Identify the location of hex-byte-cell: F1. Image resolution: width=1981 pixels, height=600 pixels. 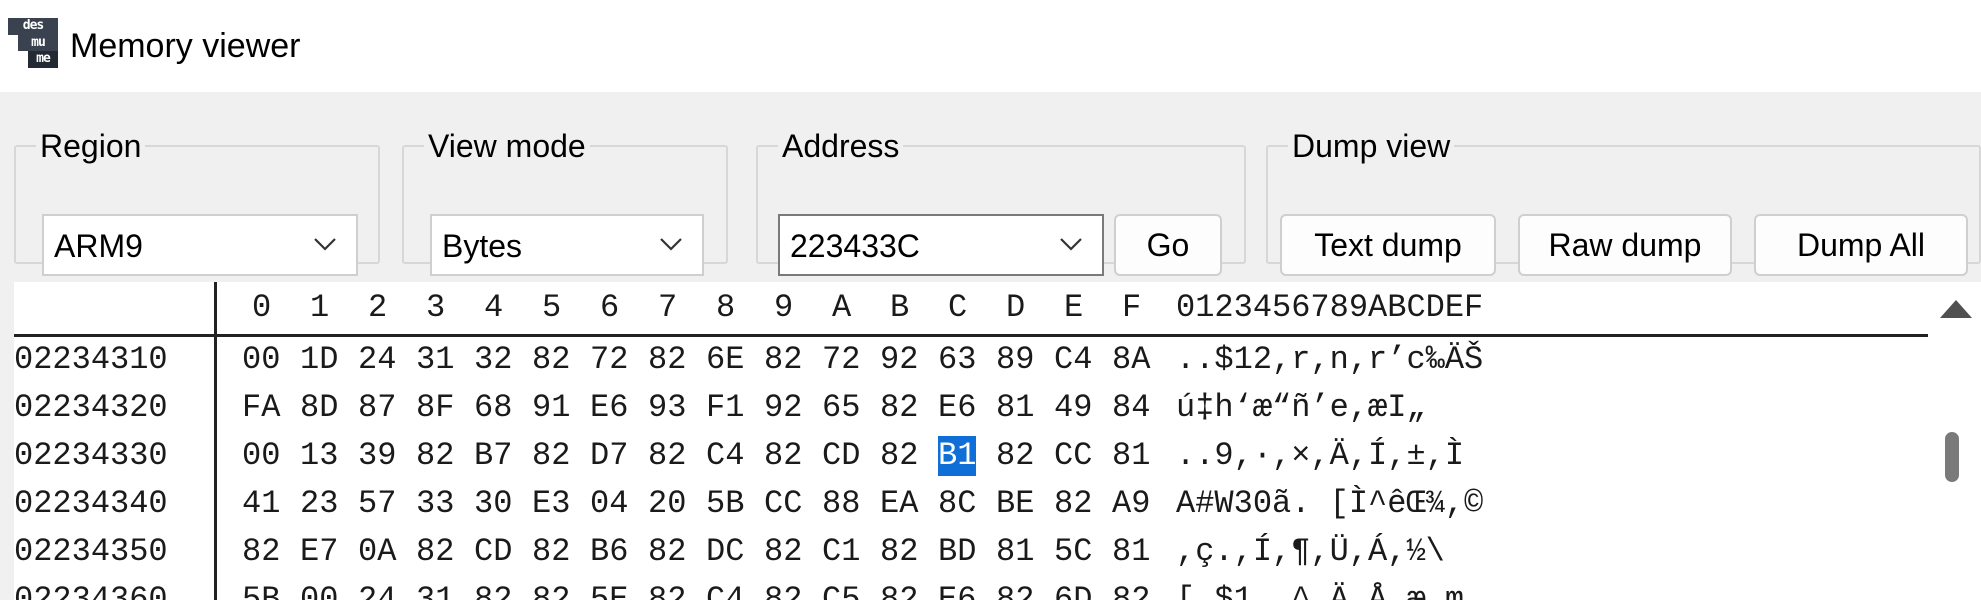
(725, 408).